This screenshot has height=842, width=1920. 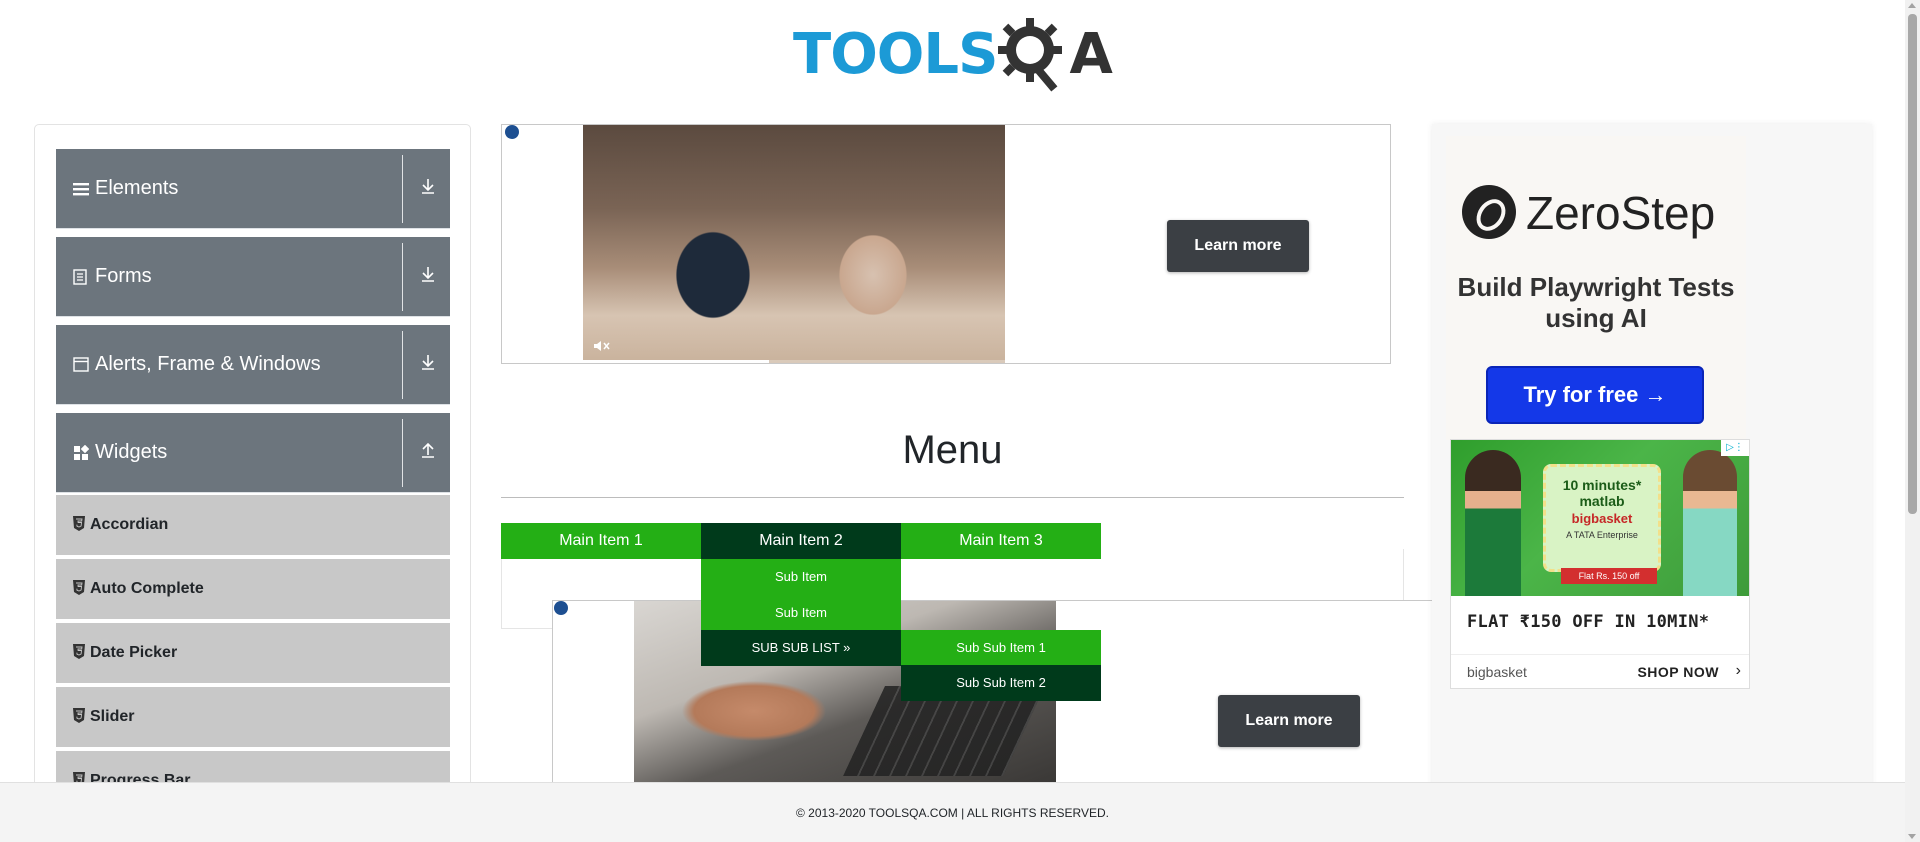 What do you see at coordinates (1621, 213) in the screenshot?
I see `zerostep-name: ZeroStep` at bounding box center [1621, 213].